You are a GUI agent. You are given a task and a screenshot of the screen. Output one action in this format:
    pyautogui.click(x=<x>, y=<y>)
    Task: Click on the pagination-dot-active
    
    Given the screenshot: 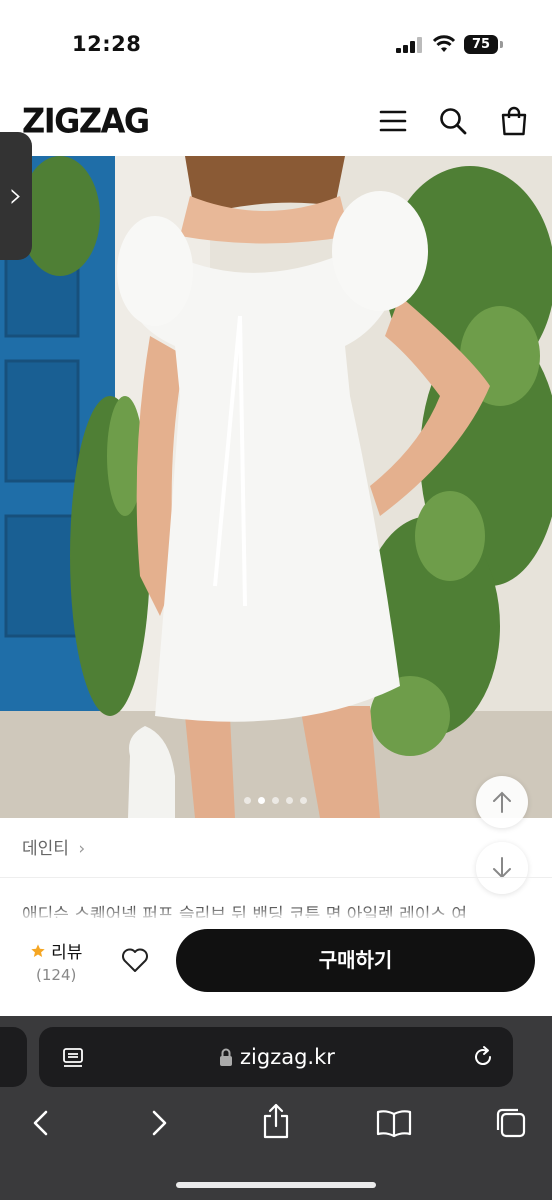 What is the action you would take?
    pyautogui.click(x=261, y=800)
    